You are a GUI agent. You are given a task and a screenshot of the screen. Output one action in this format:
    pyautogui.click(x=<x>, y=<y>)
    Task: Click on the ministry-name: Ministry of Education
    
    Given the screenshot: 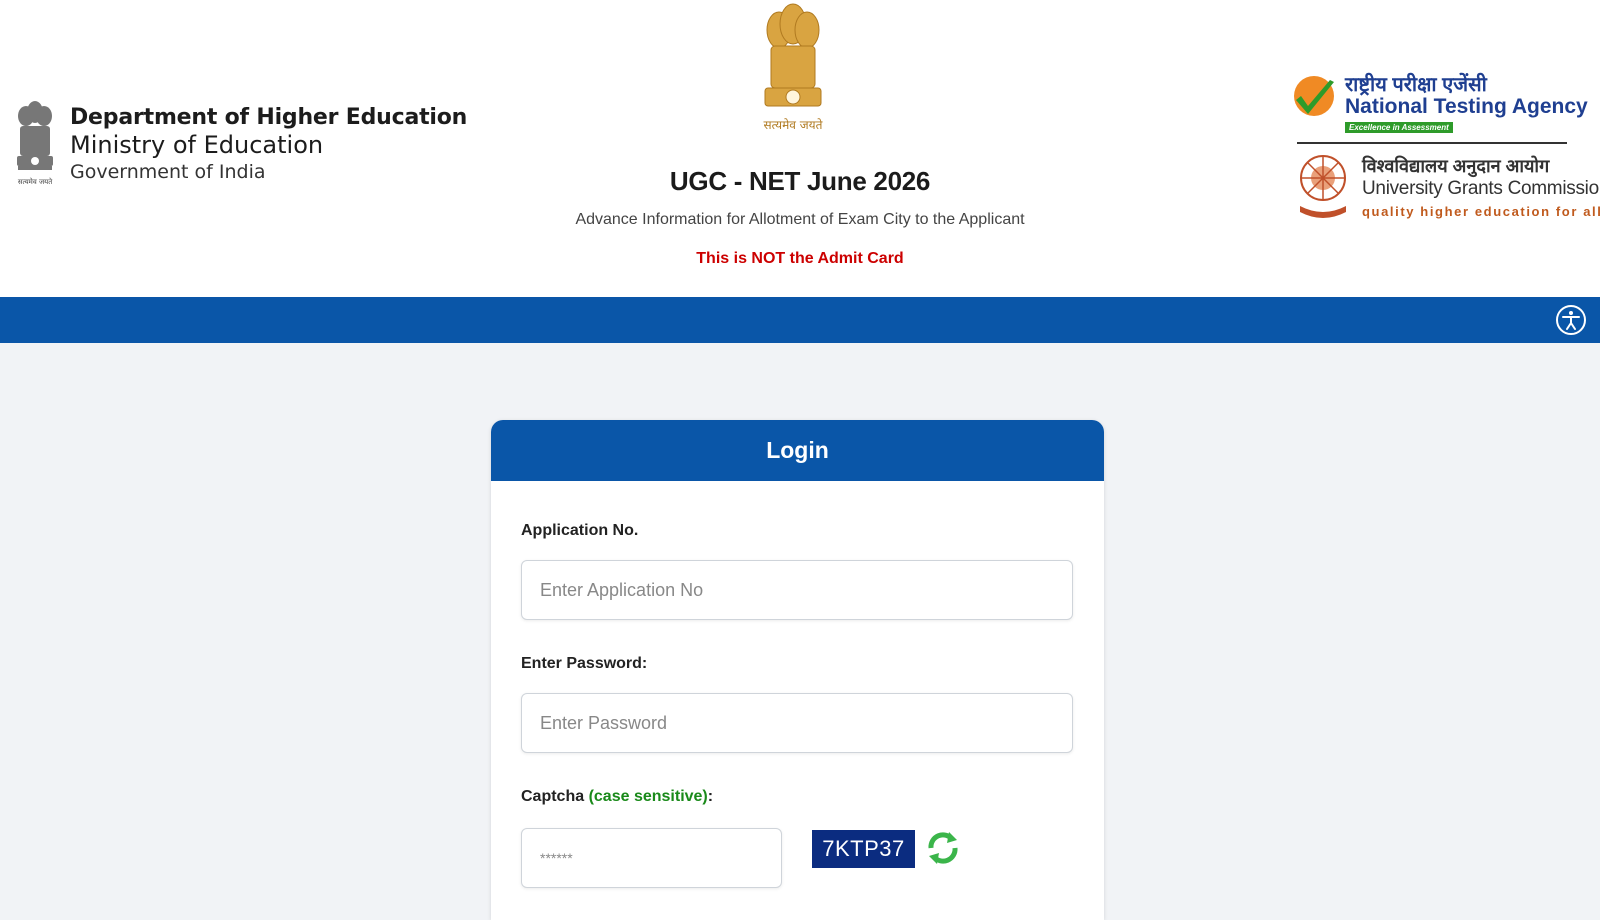 What is the action you would take?
    pyautogui.click(x=197, y=145)
    